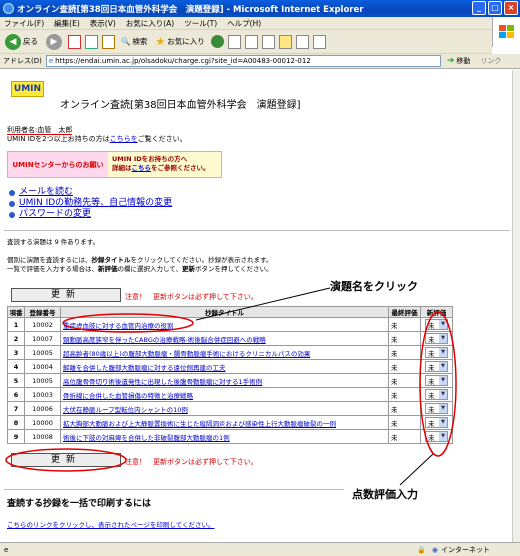 The image size is (520, 556). I want to click on history-icon, so click(217, 41).